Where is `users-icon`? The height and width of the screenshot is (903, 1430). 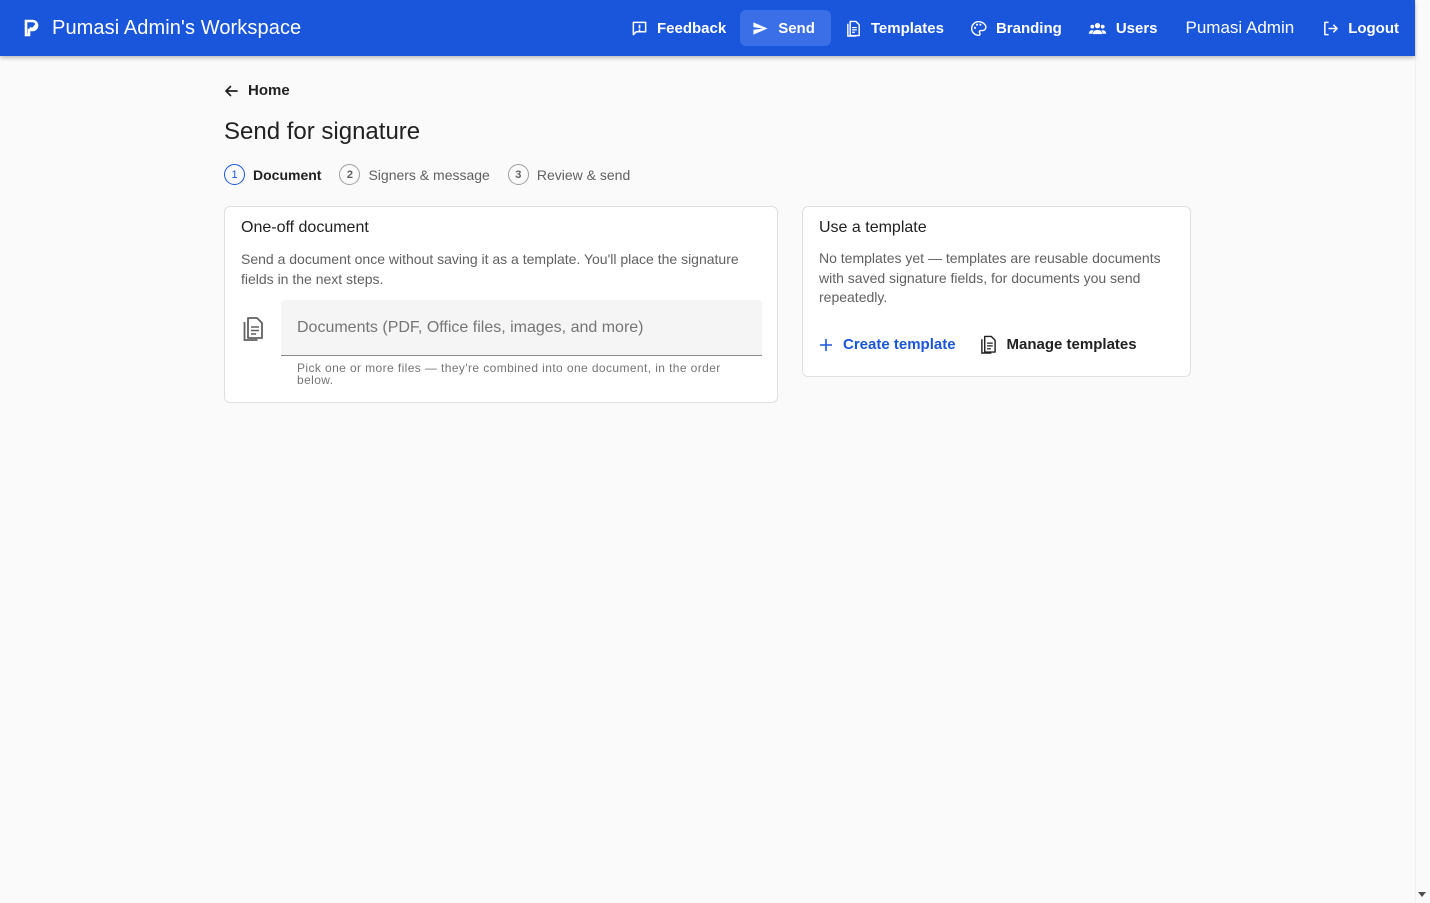
users-icon is located at coordinates (1097, 28).